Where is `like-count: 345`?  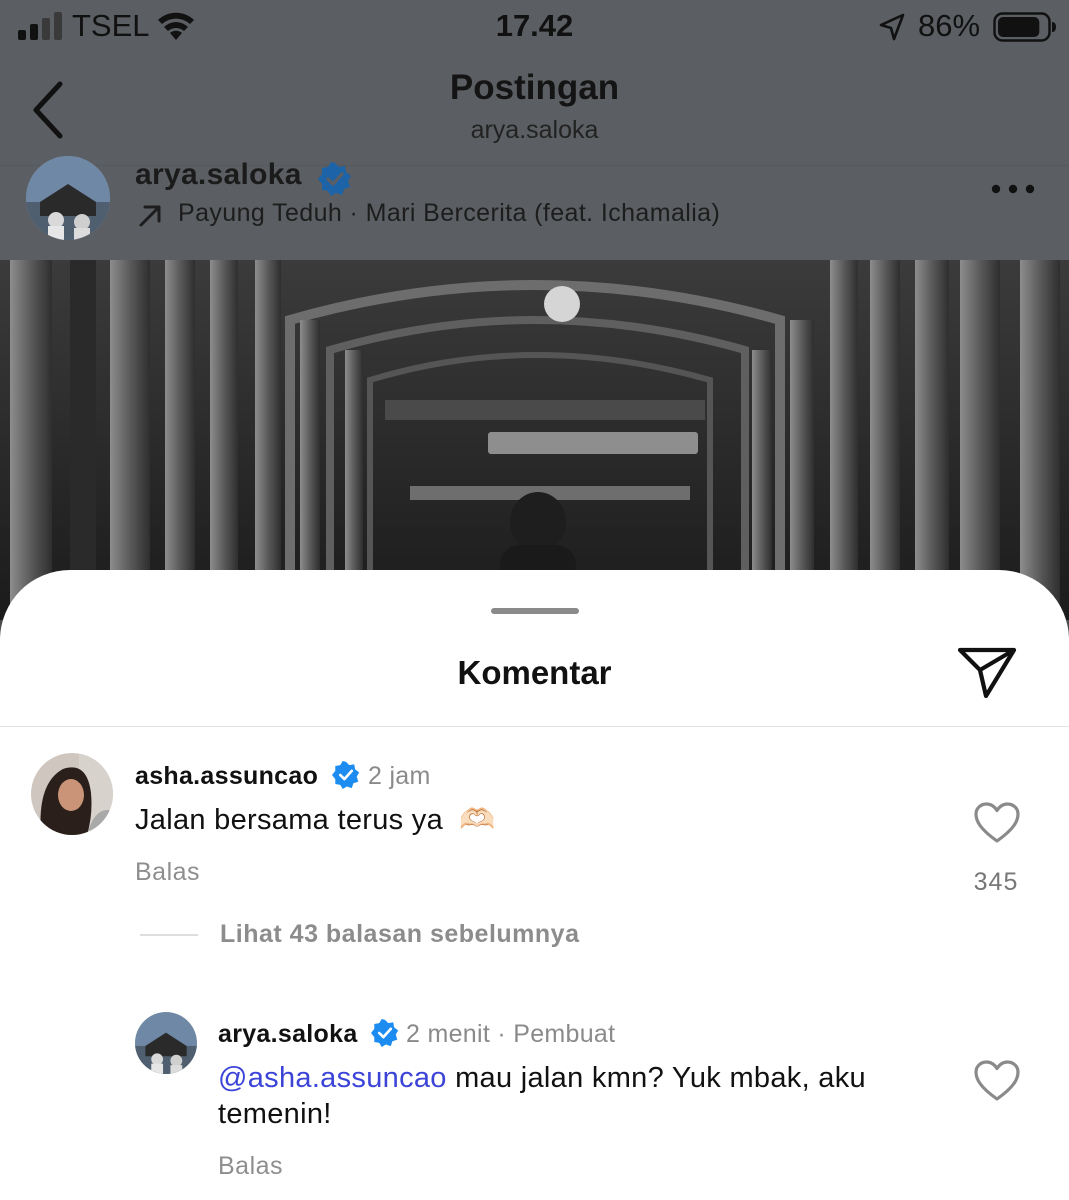 like-count: 345 is located at coordinates (996, 882).